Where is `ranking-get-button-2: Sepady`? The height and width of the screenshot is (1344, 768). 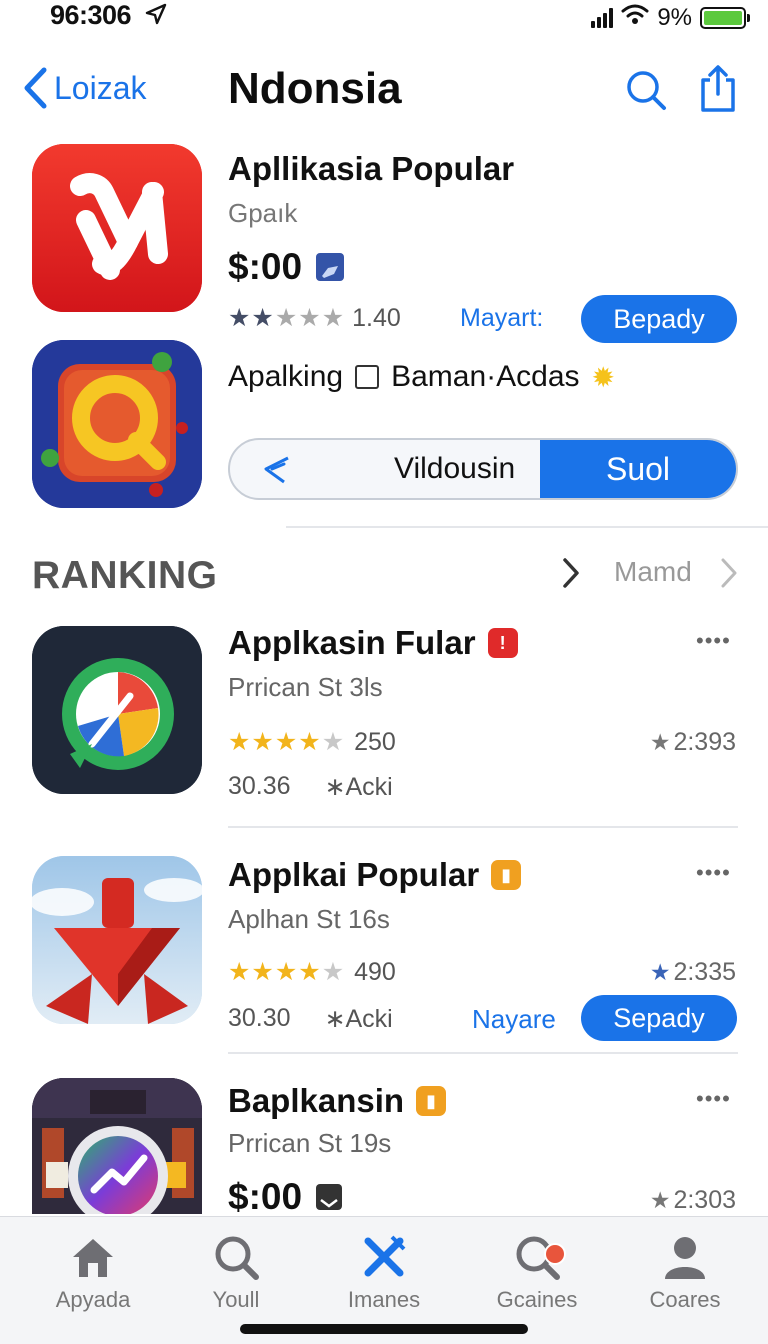 ranking-get-button-2: Sepady is located at coordinates (659, 1018).